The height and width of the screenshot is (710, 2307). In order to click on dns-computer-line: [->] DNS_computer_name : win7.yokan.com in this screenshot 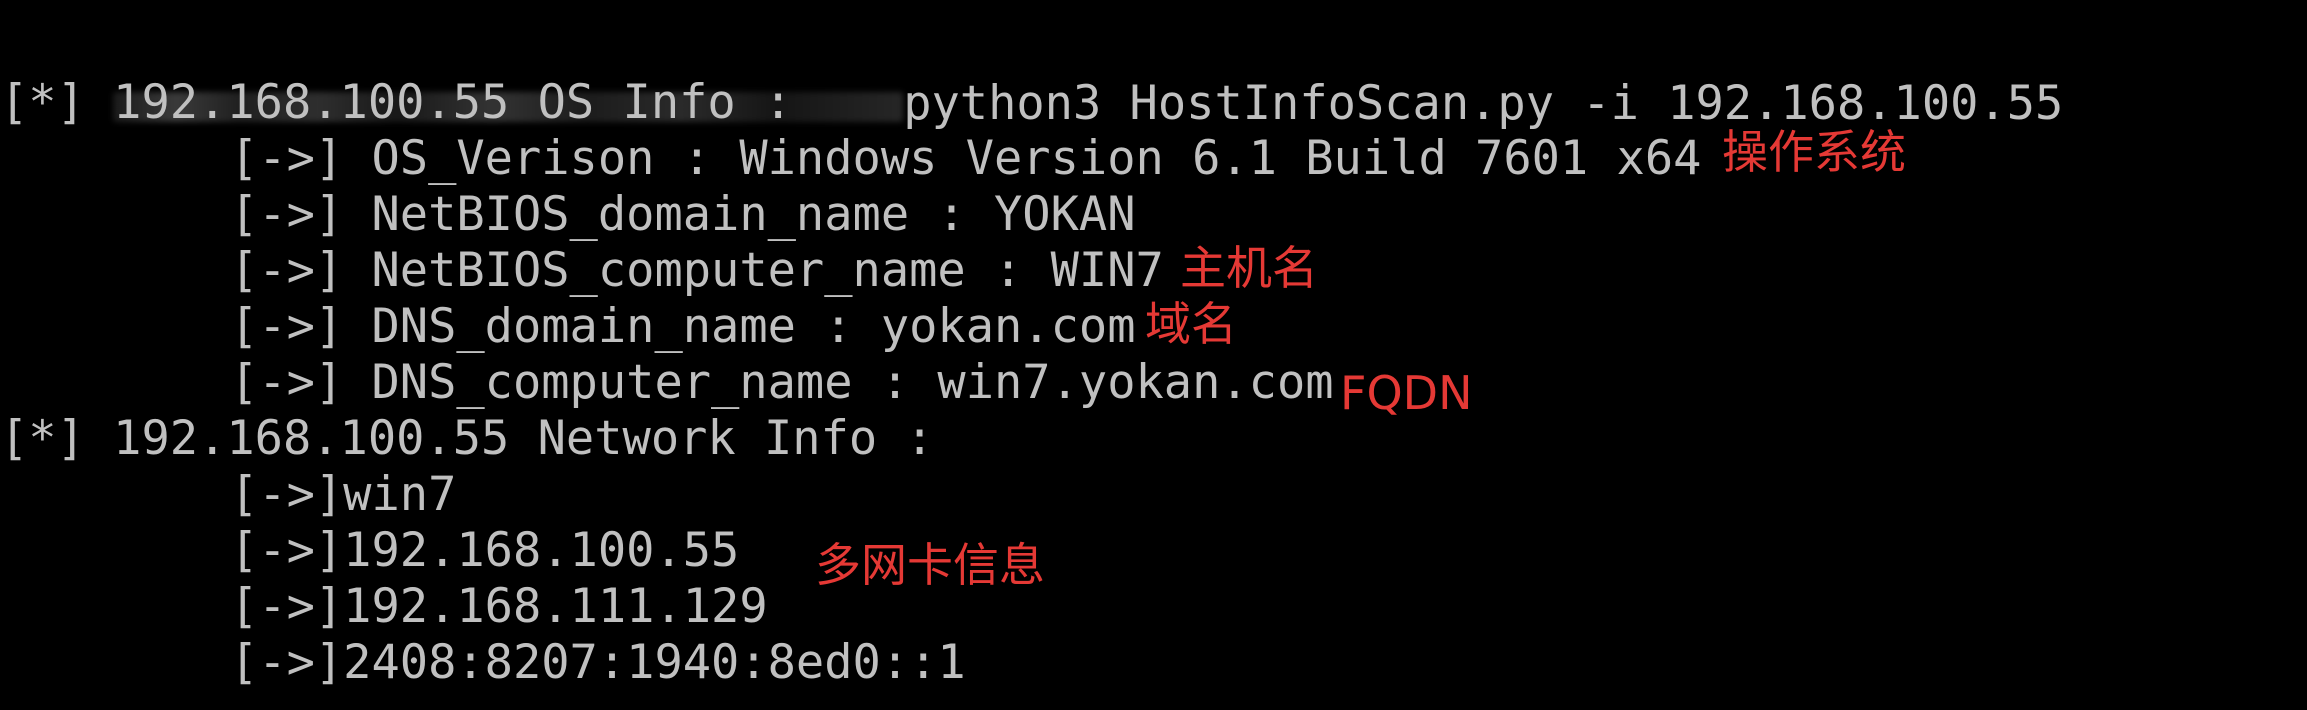, I will do `click(782, 382)`.